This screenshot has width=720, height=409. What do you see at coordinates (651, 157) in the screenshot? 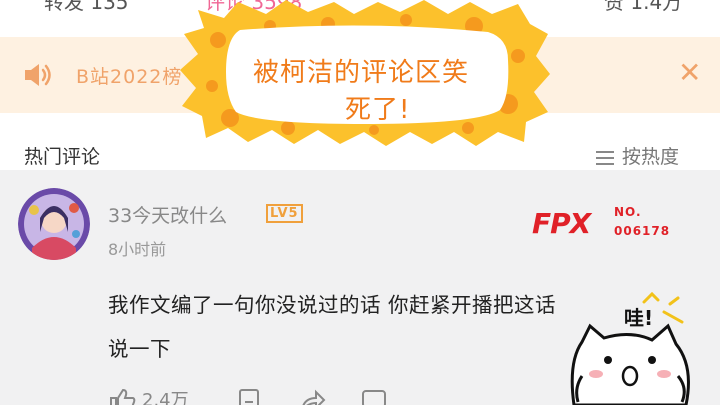
I see `sort-label: 按热度` at bounding box center [651, 157].